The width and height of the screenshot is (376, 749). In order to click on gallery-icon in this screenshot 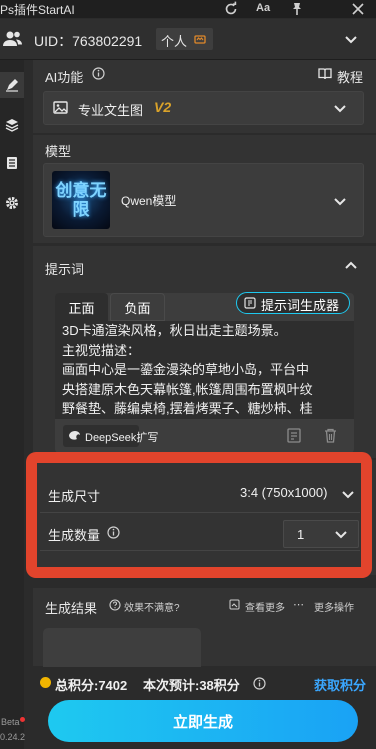, I will do `click(234, 604)`.